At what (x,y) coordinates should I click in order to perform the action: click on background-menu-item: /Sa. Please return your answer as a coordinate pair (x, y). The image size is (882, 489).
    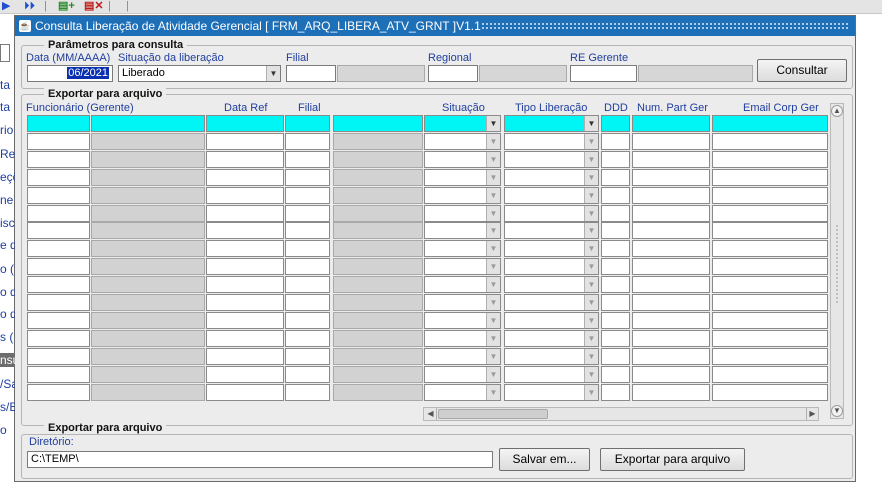
    Looking at the image, I should click on (7, 384).